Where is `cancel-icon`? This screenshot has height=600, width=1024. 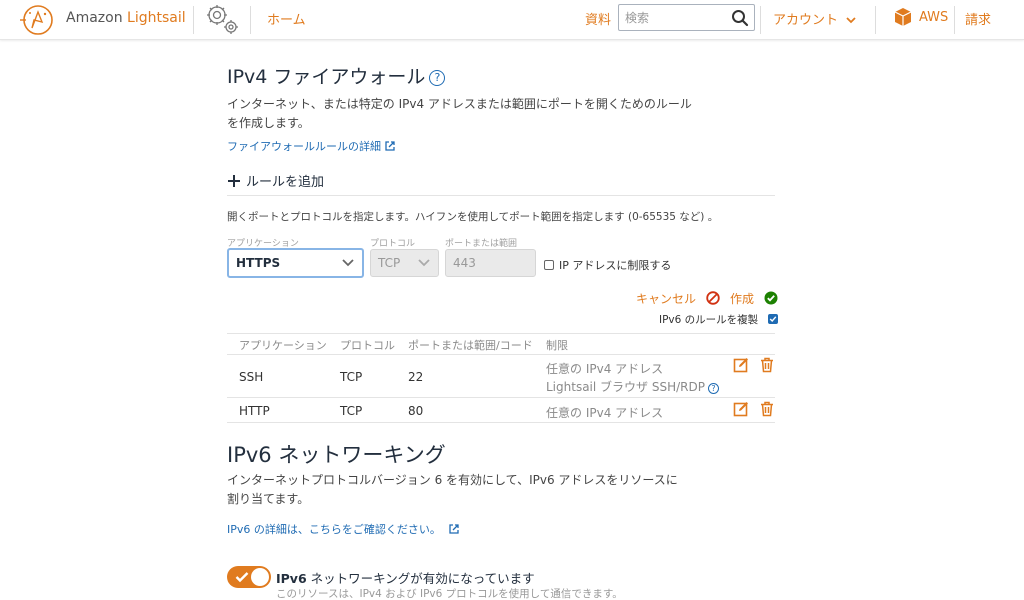 cancel-icon is located at coordinates (713, 298).